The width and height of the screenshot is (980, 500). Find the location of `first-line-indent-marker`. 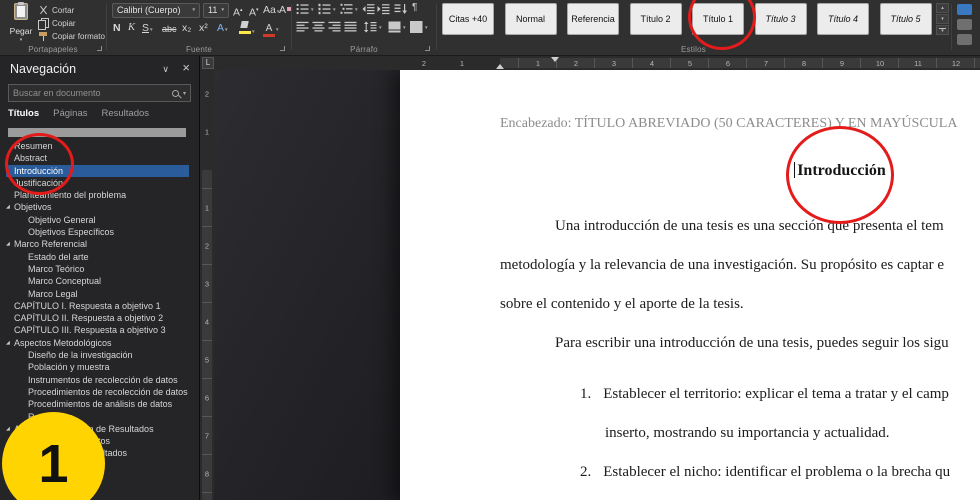

first-line-indent-marker is located at coordinates (555, 59).